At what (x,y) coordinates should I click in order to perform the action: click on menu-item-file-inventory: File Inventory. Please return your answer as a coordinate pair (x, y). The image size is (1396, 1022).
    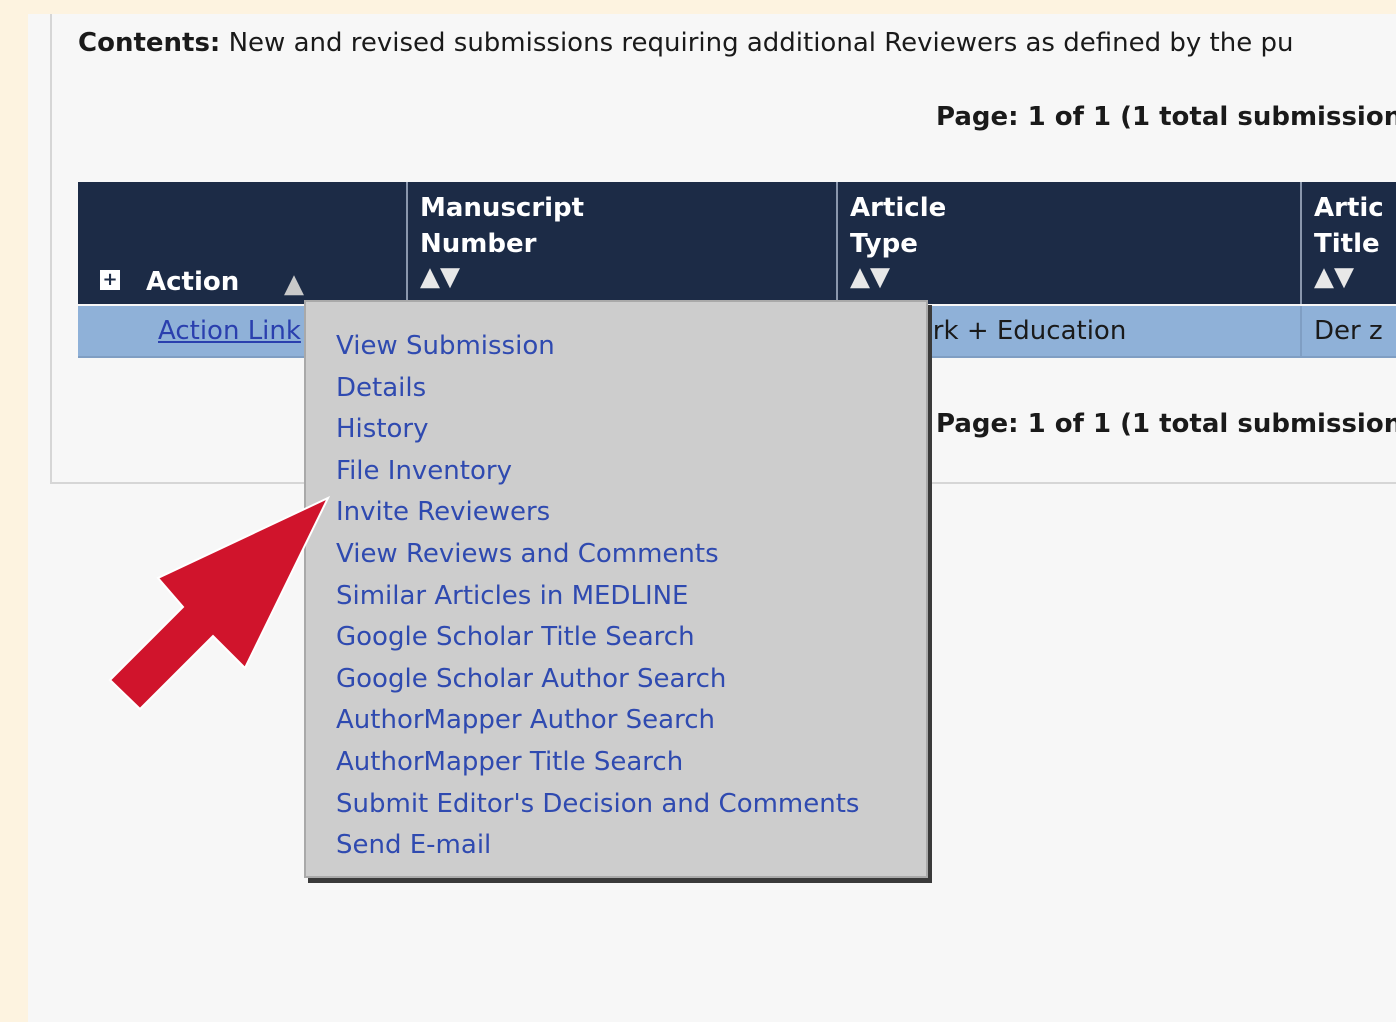
    Looking at the image, I should click on (597, 472).